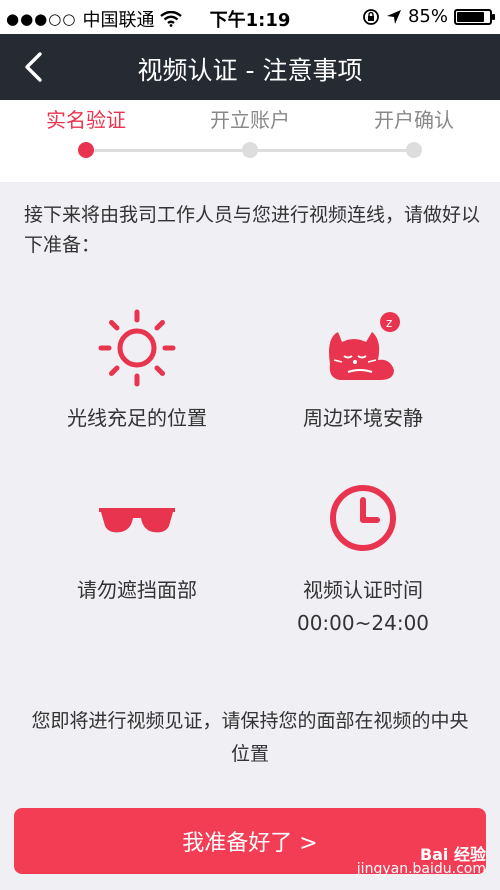 The width and height of the screenshot is (500, 890). Describe the element at coordinates (363, 623) in the screenshot. I see `requirement-time-range: 00:00~24:00` at that location.